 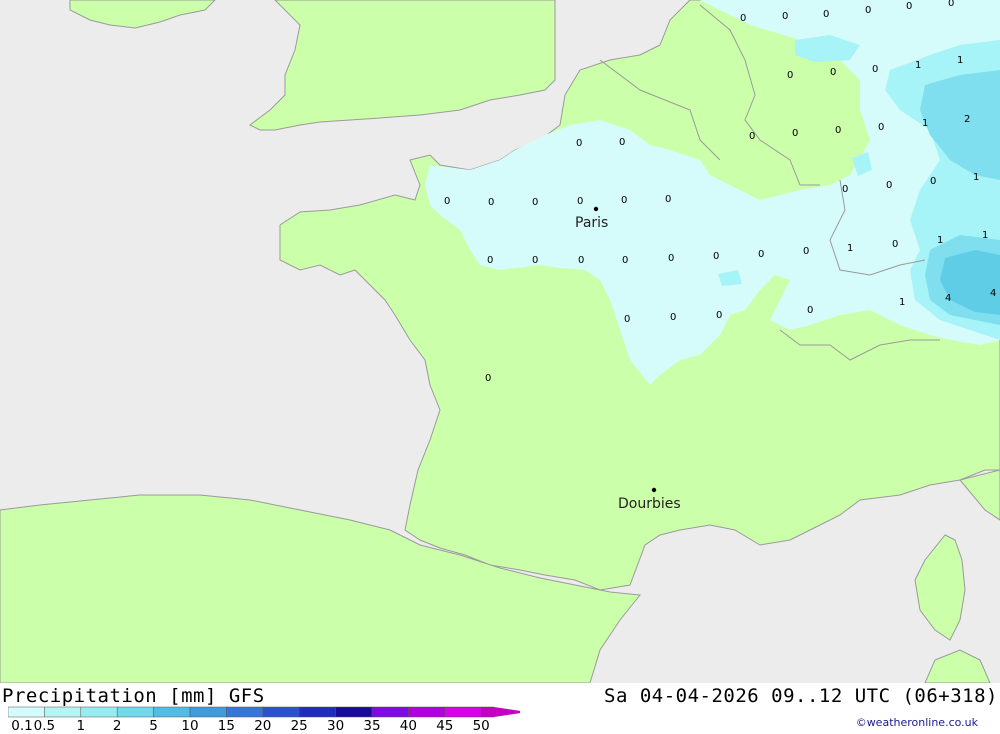 I want to click on city-label: Dourbies, so click(x=649, y=504).